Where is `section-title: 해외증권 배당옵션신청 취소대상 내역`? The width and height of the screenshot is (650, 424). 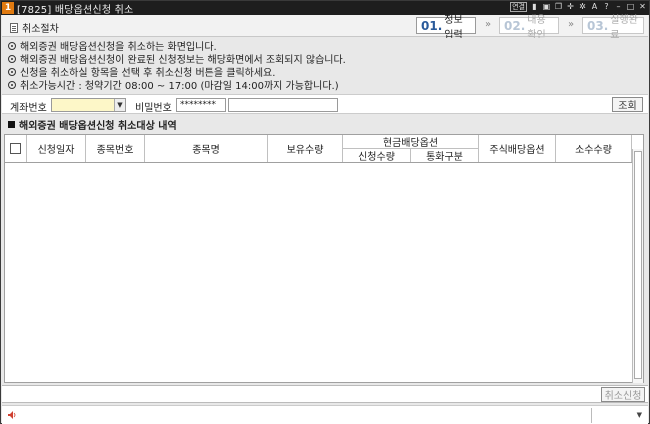
section-title: 해외증권 배당옵션신청 취소대상 내역 is located at coordinates (98, 126).